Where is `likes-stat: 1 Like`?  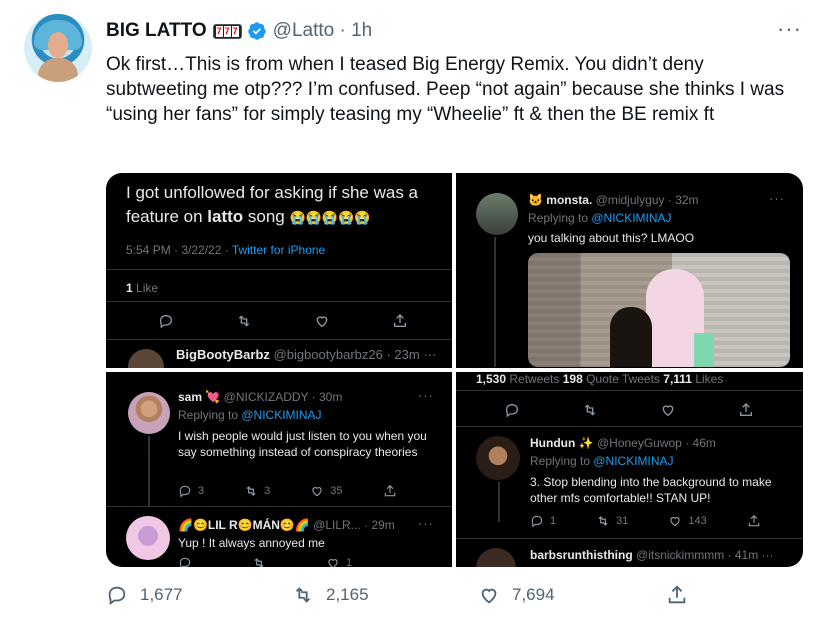
likes-stat: 1 Like is located at coordinates (142, 288).